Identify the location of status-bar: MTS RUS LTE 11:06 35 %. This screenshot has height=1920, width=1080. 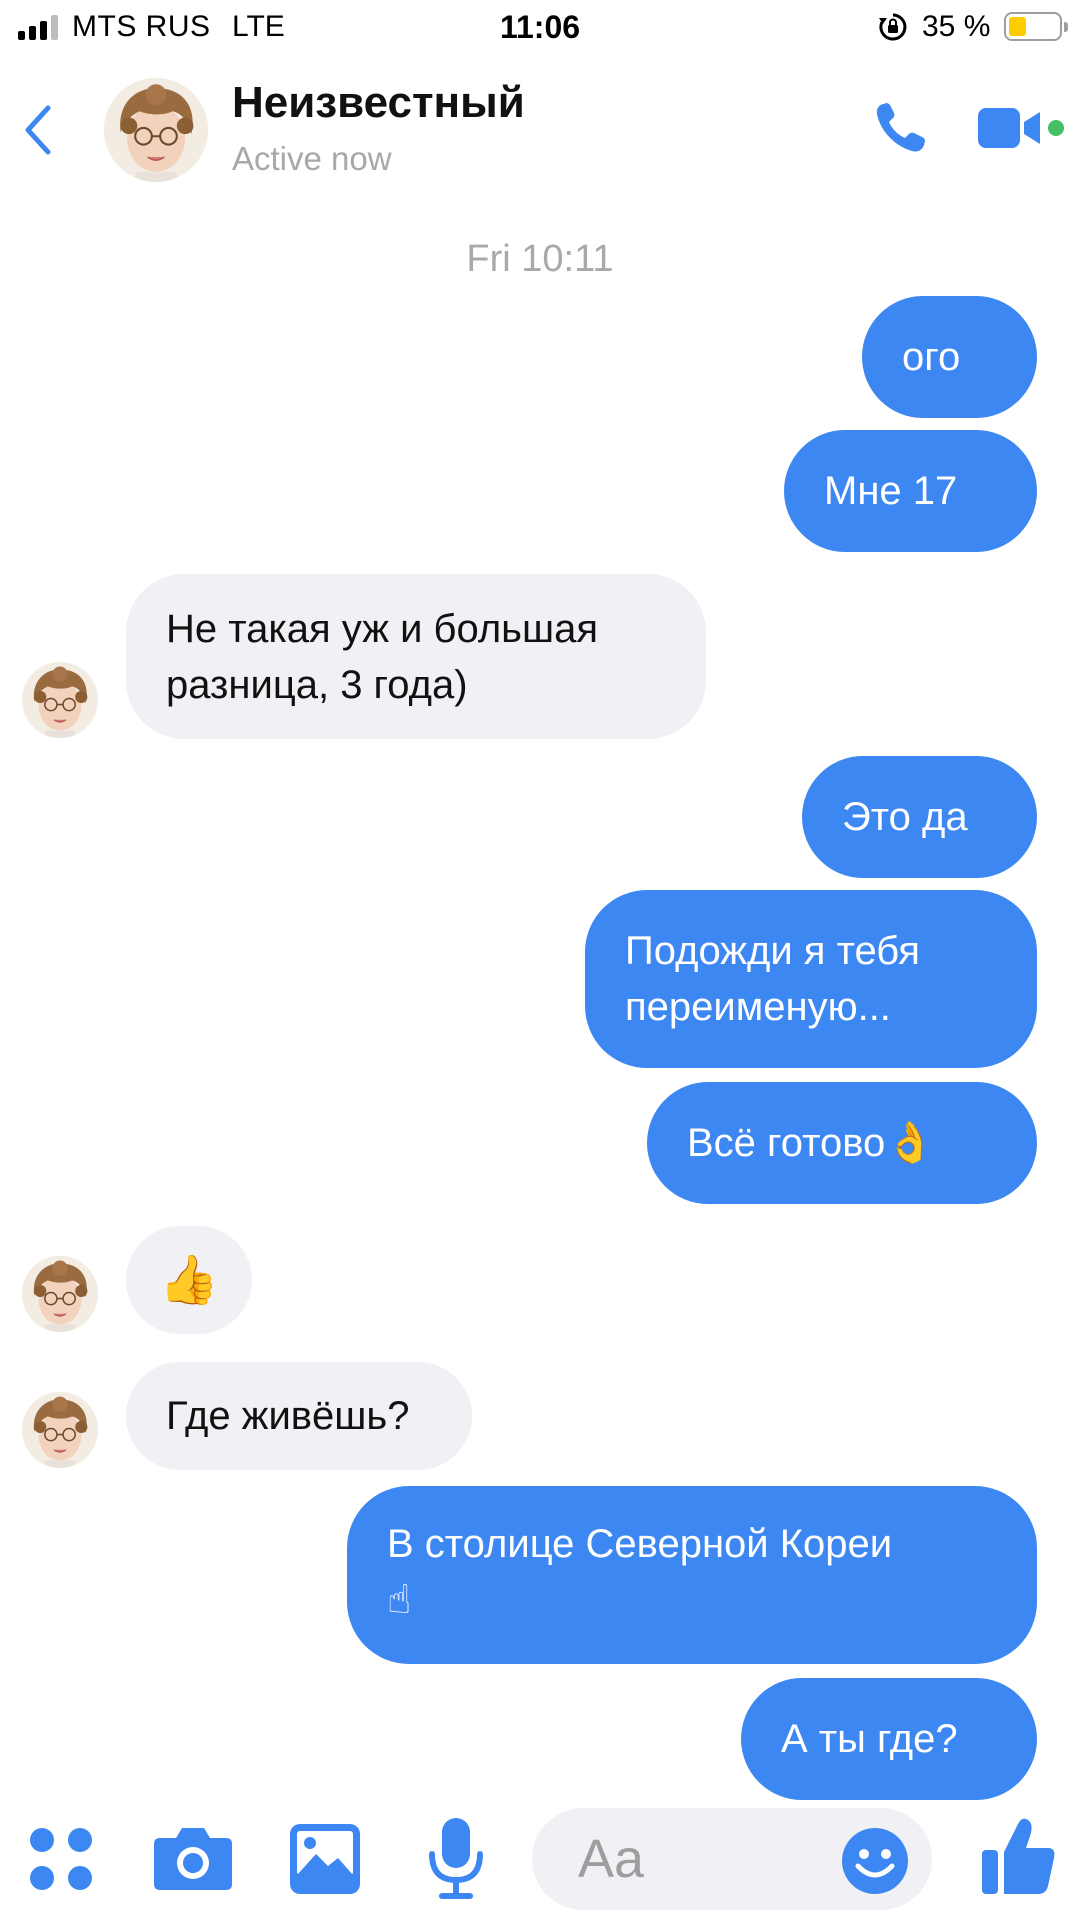
(540, 28).